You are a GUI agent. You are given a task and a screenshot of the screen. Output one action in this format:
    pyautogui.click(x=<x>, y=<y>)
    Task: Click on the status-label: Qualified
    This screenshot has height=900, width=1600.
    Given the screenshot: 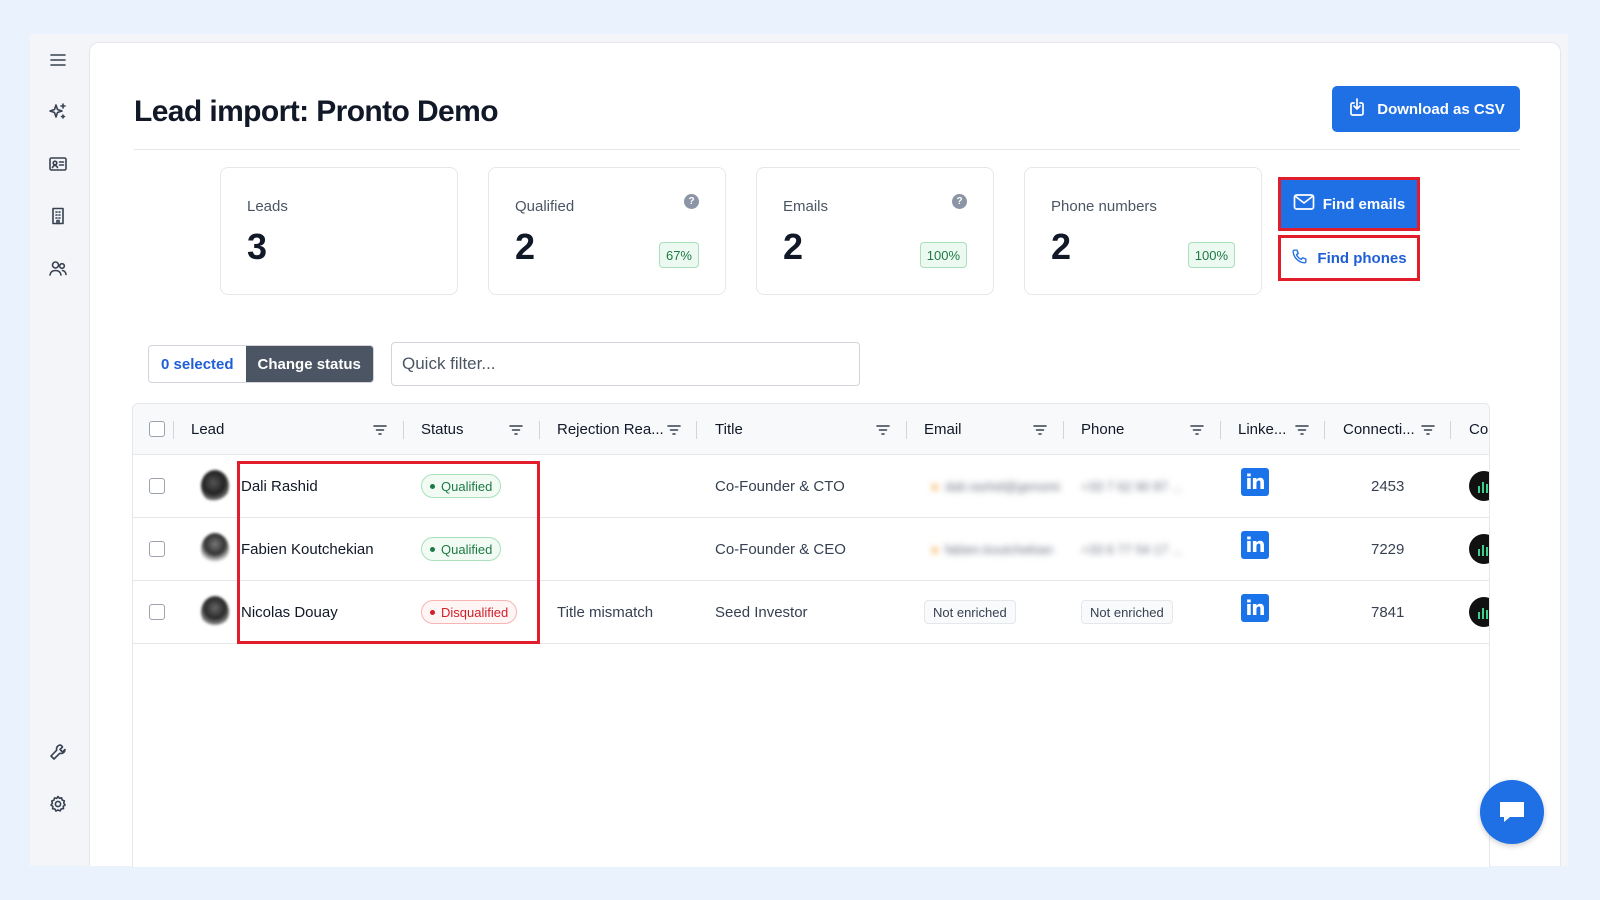 What is the action you would take?
    pyautogui.click(x=467, y=549)
    